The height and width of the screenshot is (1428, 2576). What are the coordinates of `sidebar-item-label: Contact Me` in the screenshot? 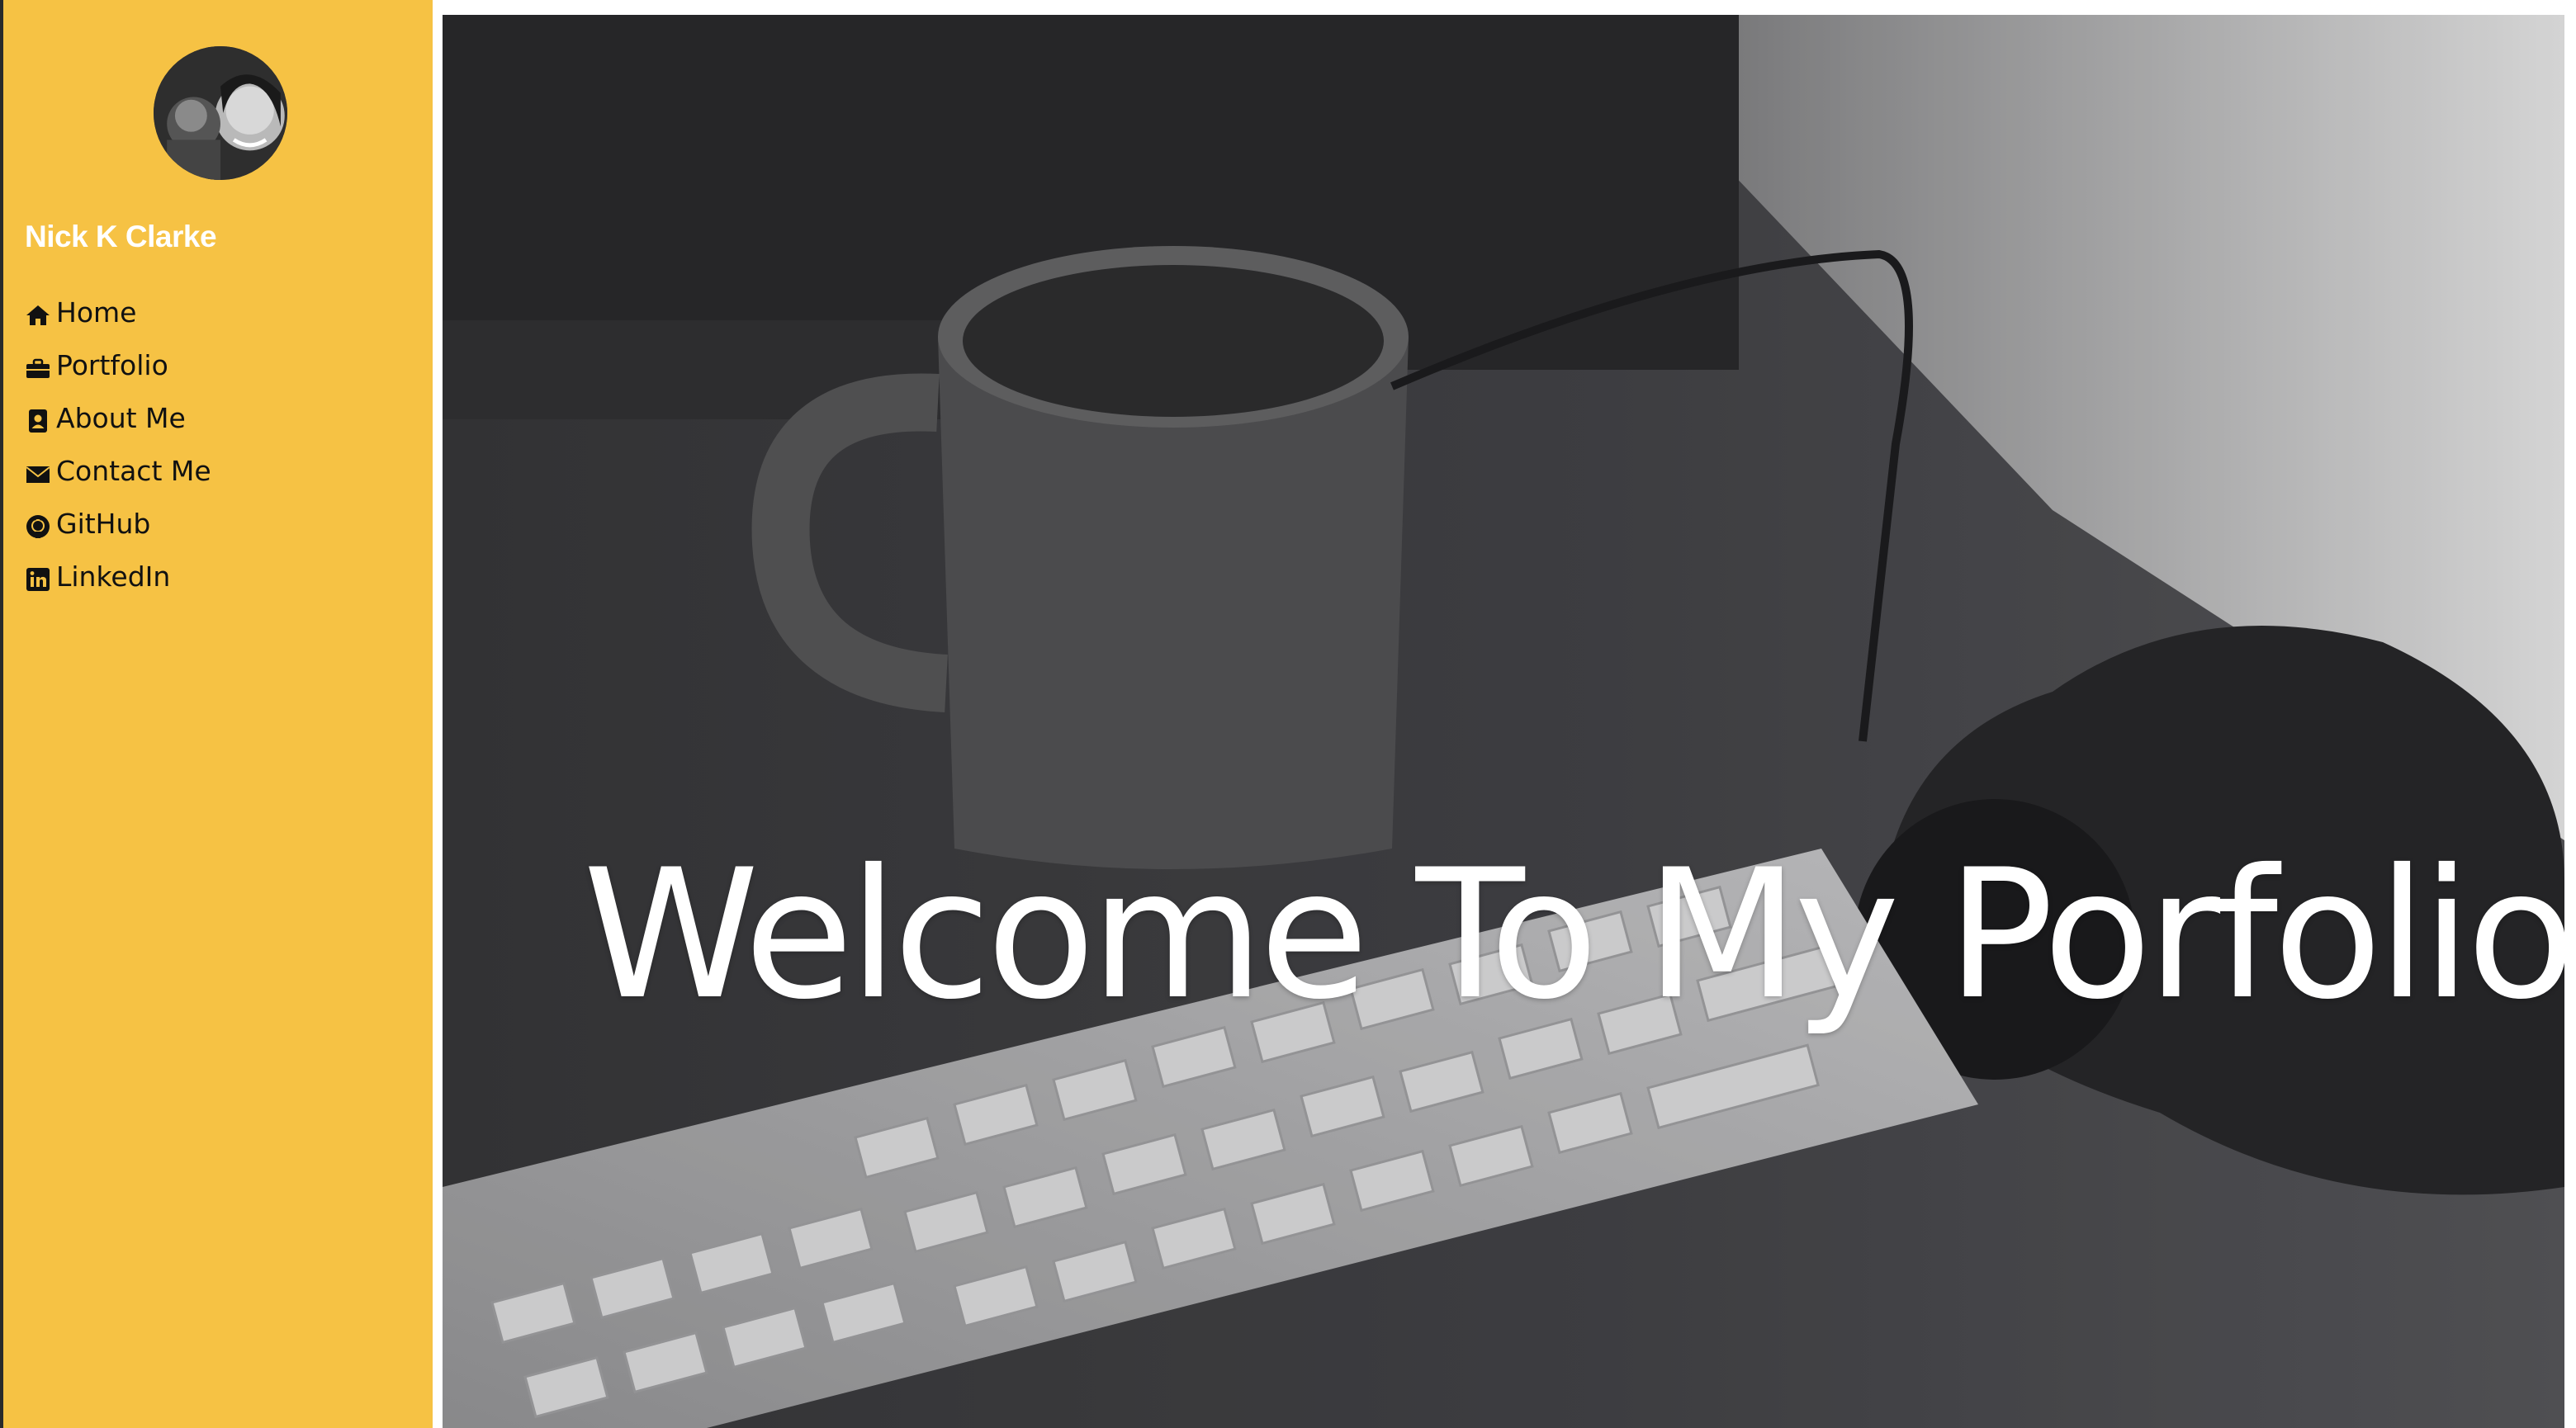 It's located at (133, 470).